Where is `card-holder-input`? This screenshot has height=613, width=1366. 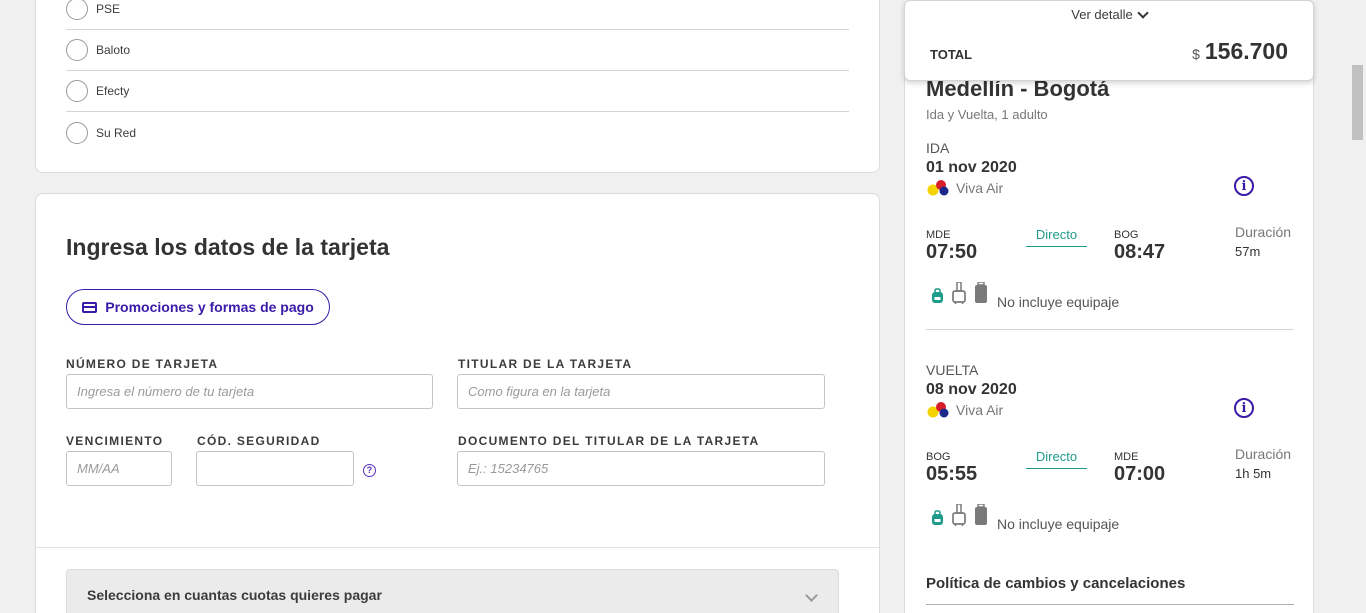 card-holder-input is located at coordinates (641, 391).